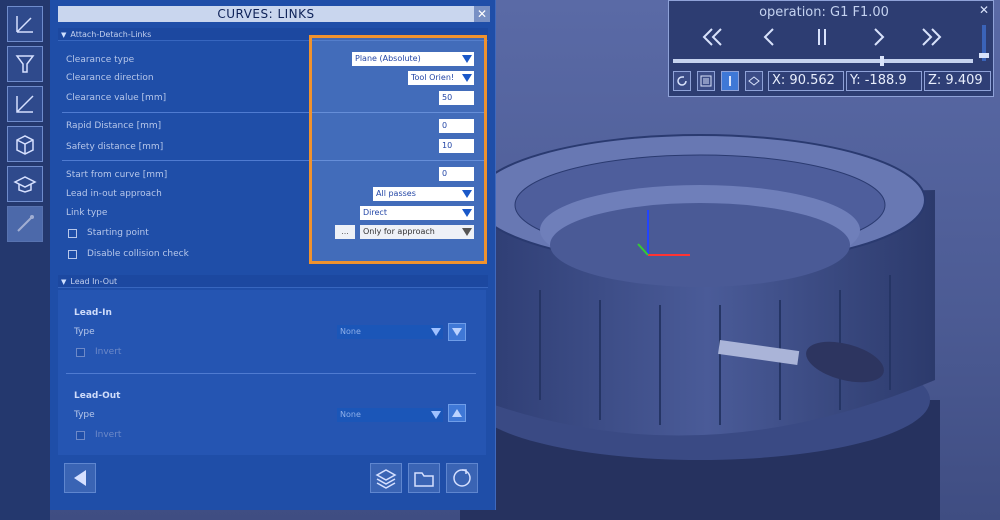 This screenshot has height=520, width=1000. Describe the element at coordinates (884, 81) in the screenshot. I see `y-coordinate: Y: -188.9` at that location.